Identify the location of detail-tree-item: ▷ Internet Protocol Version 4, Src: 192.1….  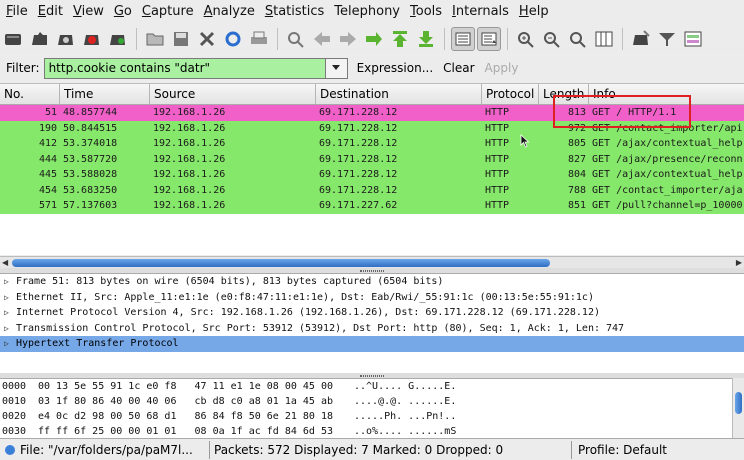
(372, 313).